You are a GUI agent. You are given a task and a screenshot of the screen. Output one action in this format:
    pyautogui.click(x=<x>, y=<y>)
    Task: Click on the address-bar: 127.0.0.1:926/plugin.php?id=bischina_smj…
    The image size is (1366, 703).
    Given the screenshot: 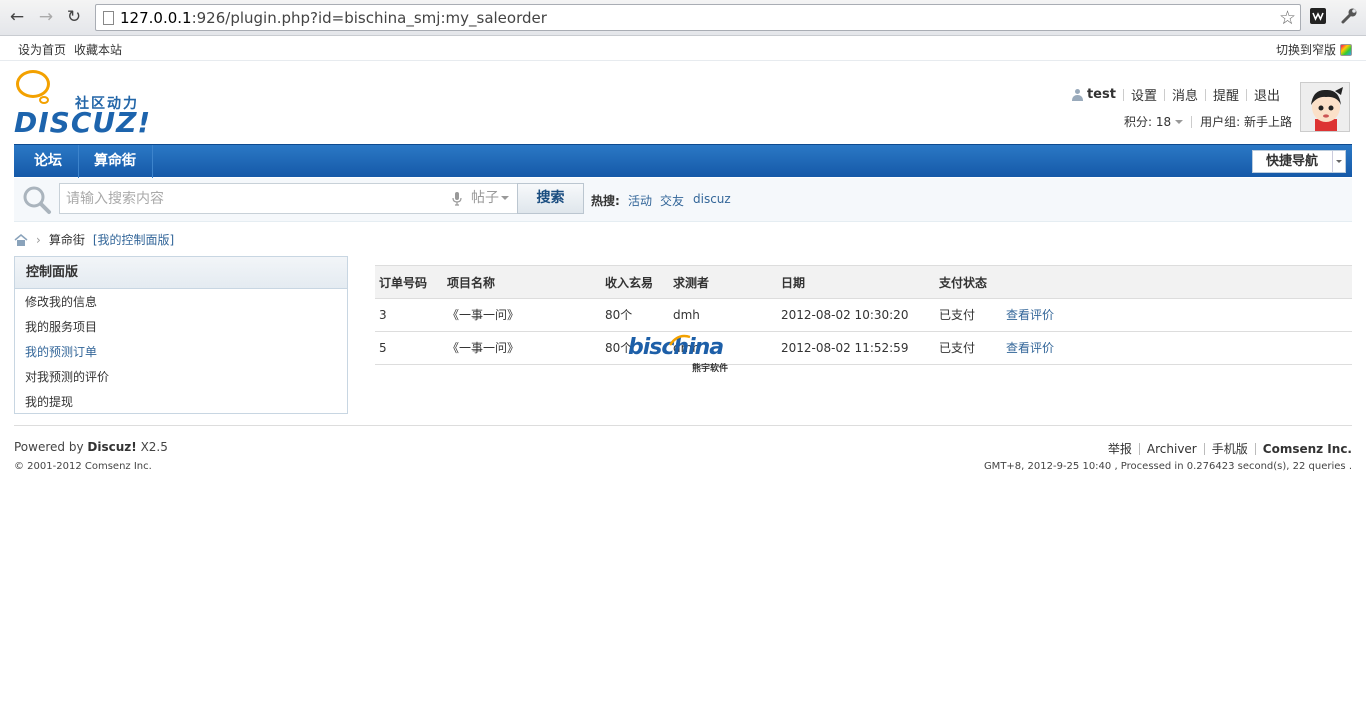 What is the action you would take?
    pyautogui.click(x=698, y=17)
    